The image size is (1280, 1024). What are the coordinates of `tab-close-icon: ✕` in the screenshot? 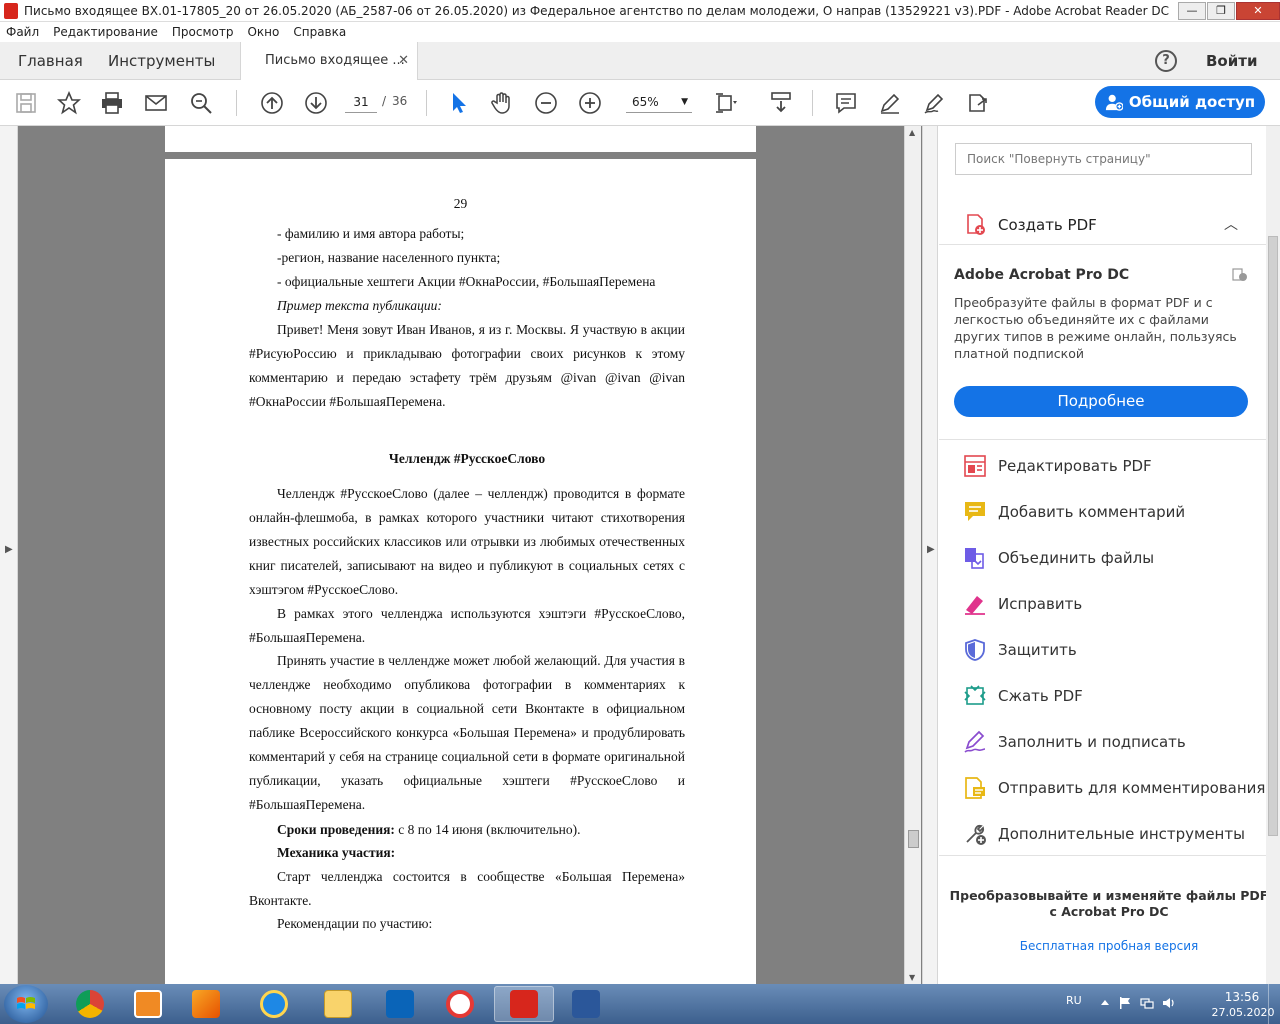 It's located at (403, 61).